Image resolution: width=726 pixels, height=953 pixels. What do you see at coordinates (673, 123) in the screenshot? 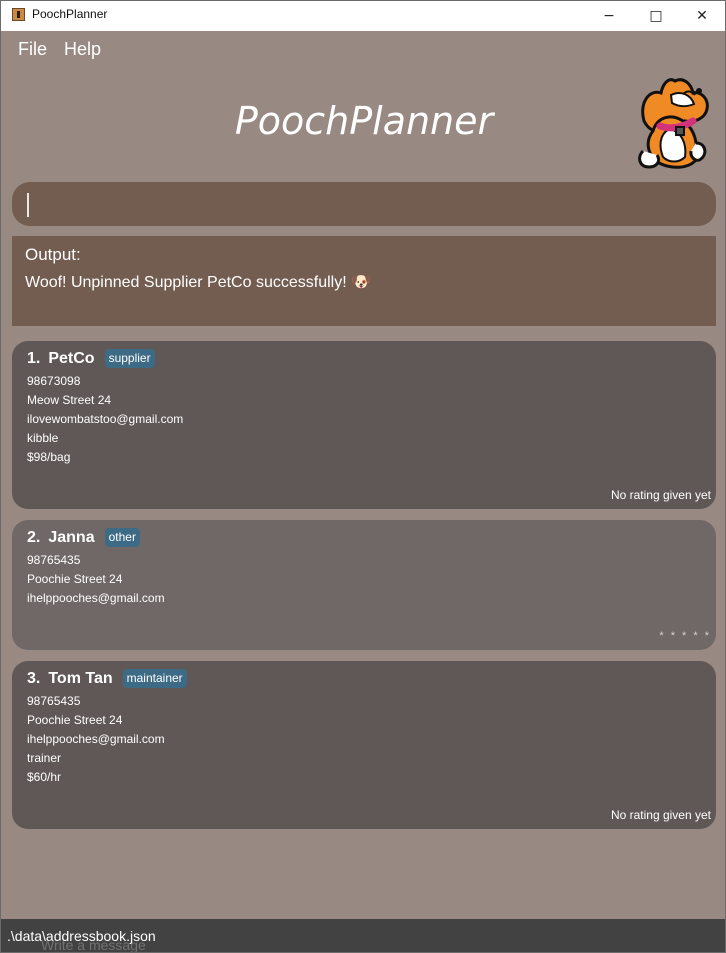
I see `corgi-mascot-icon` at bounding box center [673, 123].